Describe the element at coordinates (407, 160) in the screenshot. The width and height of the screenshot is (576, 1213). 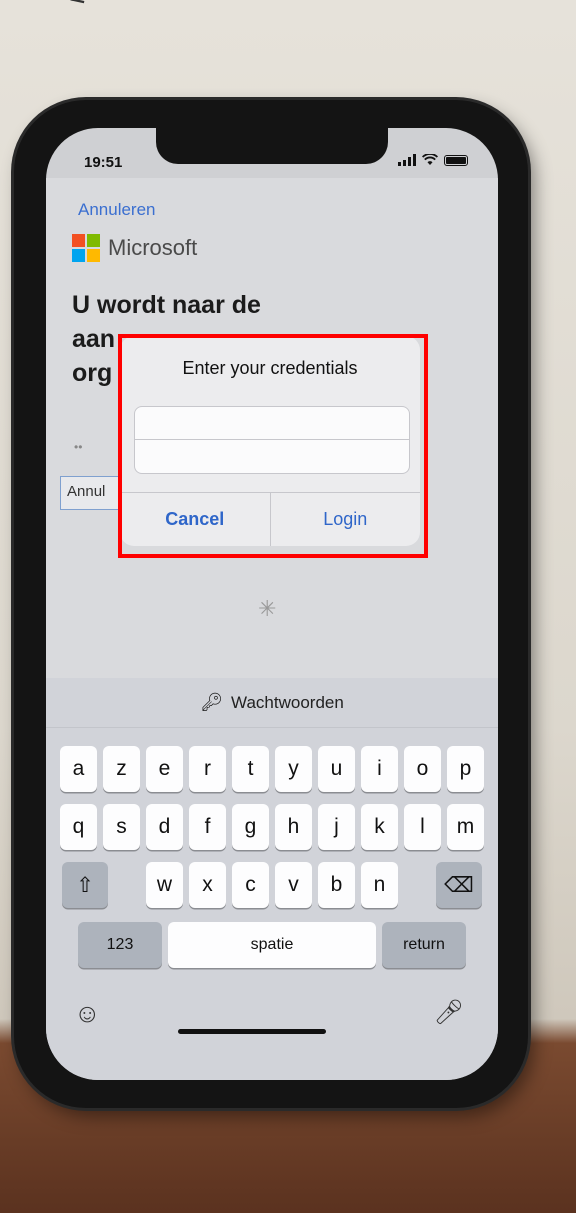
I see `signal-icon` at that location.